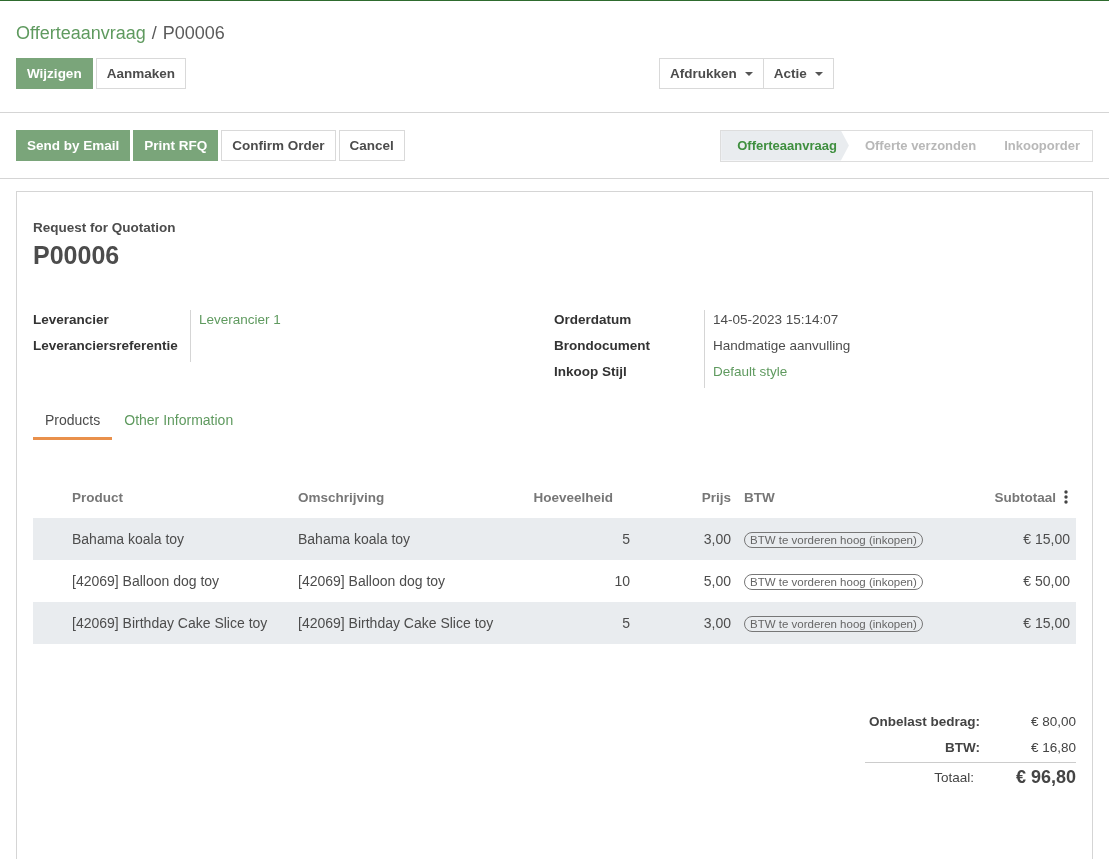  What do you see at coordinates (629, 349) in the screenshot?
I see `field-label: Brondocument` at bounding box center [629, 349].